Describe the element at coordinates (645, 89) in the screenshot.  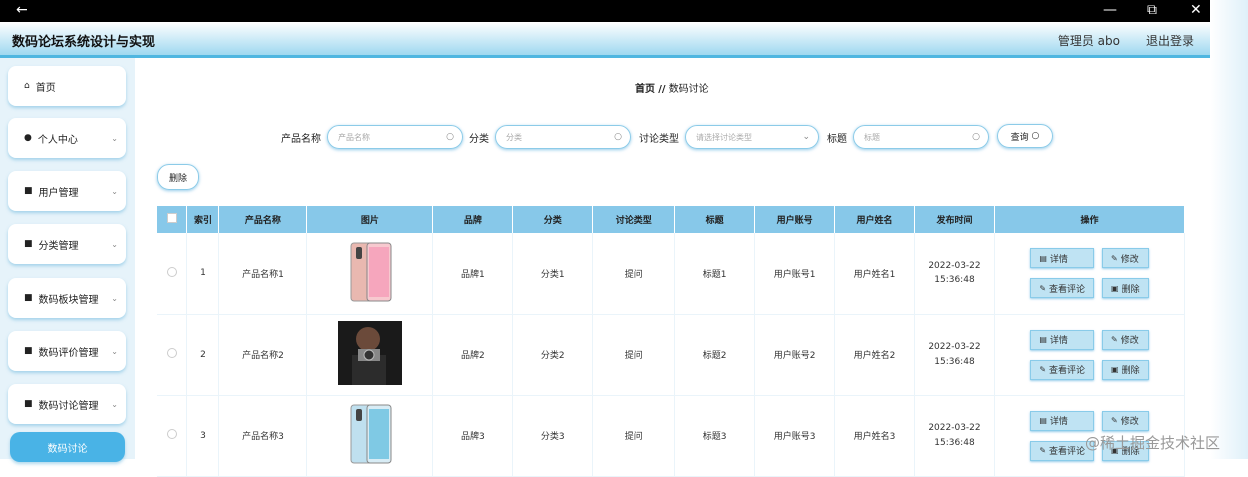
I see `breadcrumb-home: 首页` at that location.